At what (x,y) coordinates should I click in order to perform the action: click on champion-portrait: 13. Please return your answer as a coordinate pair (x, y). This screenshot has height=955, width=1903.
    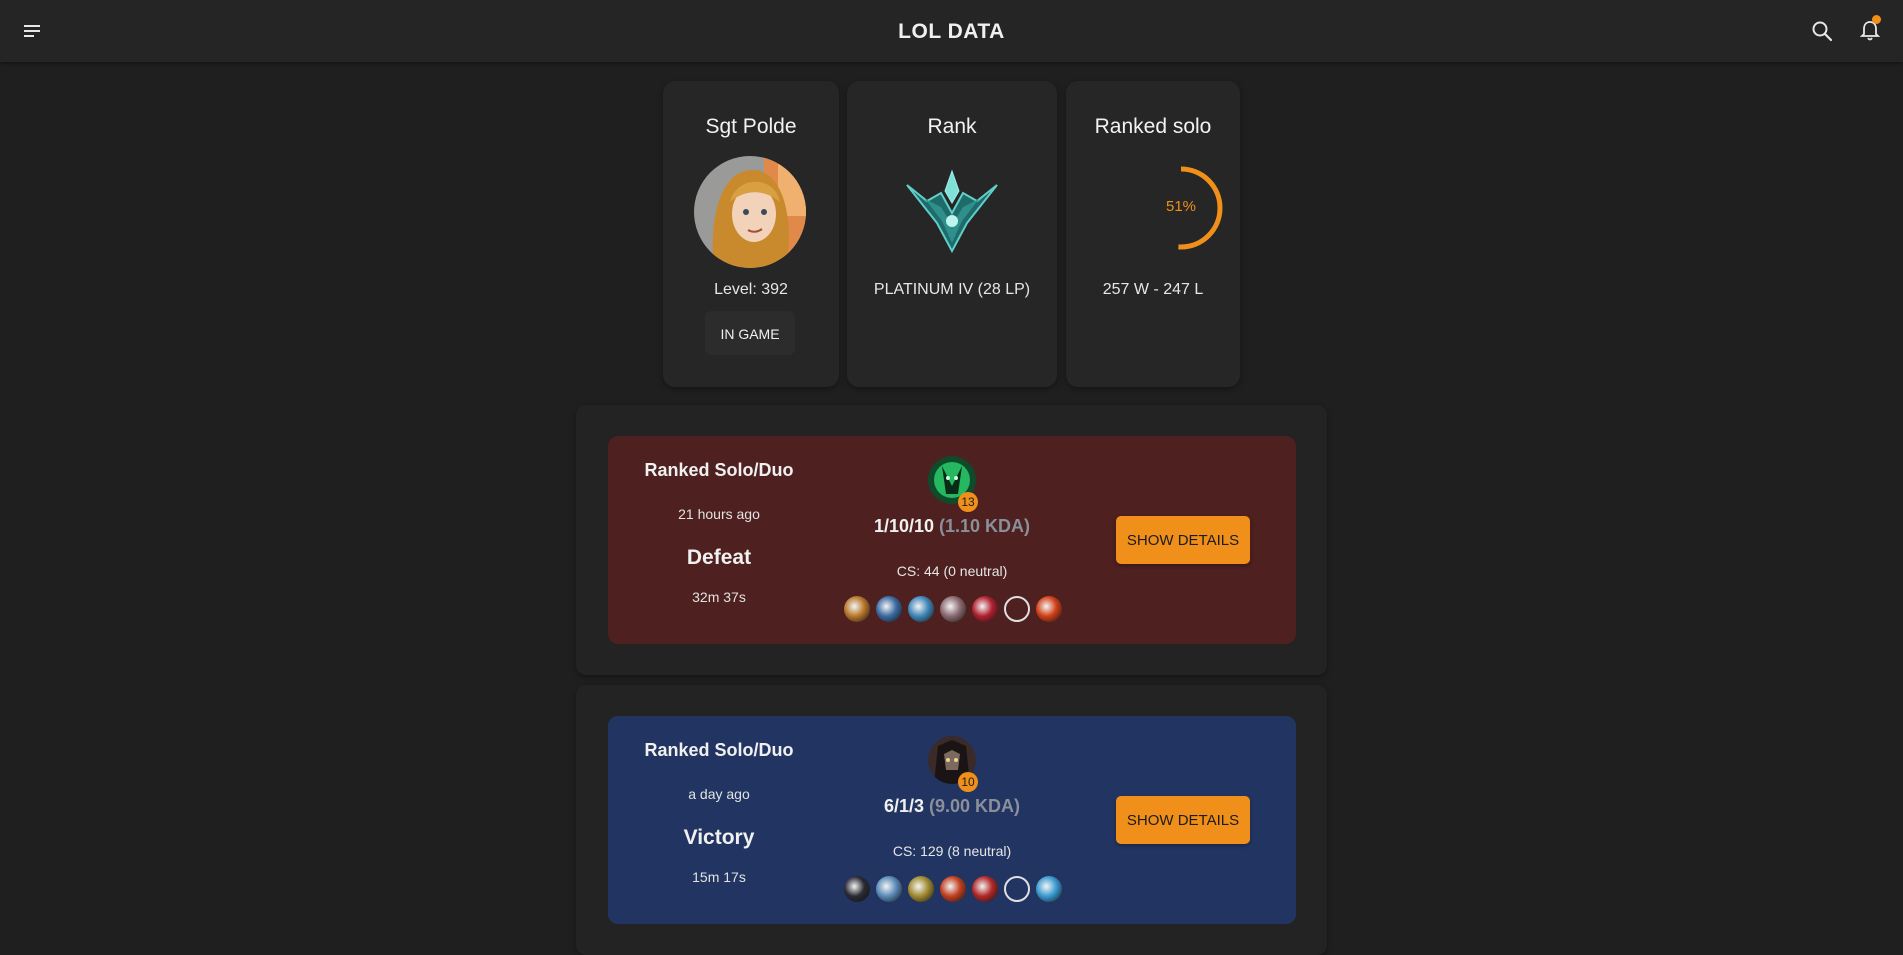
    Looking at the image, I should click on (953, 484).